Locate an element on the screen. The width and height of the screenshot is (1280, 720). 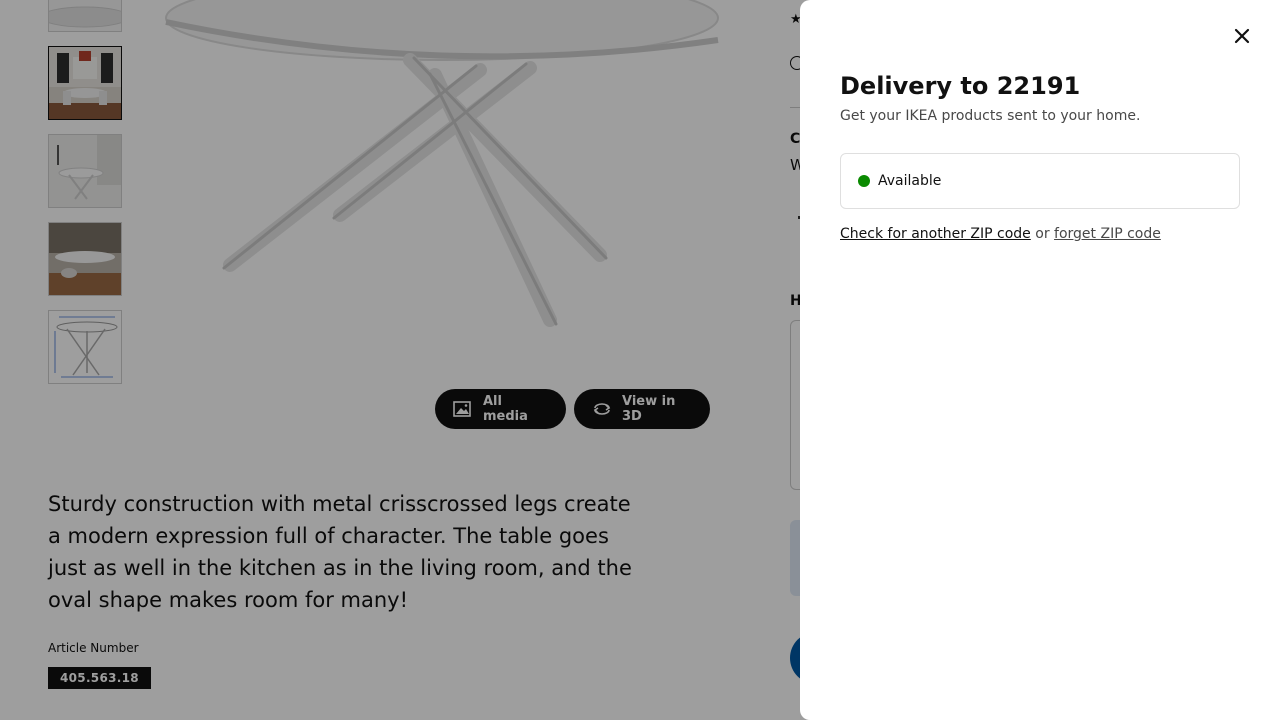
close-button is located at coordinates (1242, 36).